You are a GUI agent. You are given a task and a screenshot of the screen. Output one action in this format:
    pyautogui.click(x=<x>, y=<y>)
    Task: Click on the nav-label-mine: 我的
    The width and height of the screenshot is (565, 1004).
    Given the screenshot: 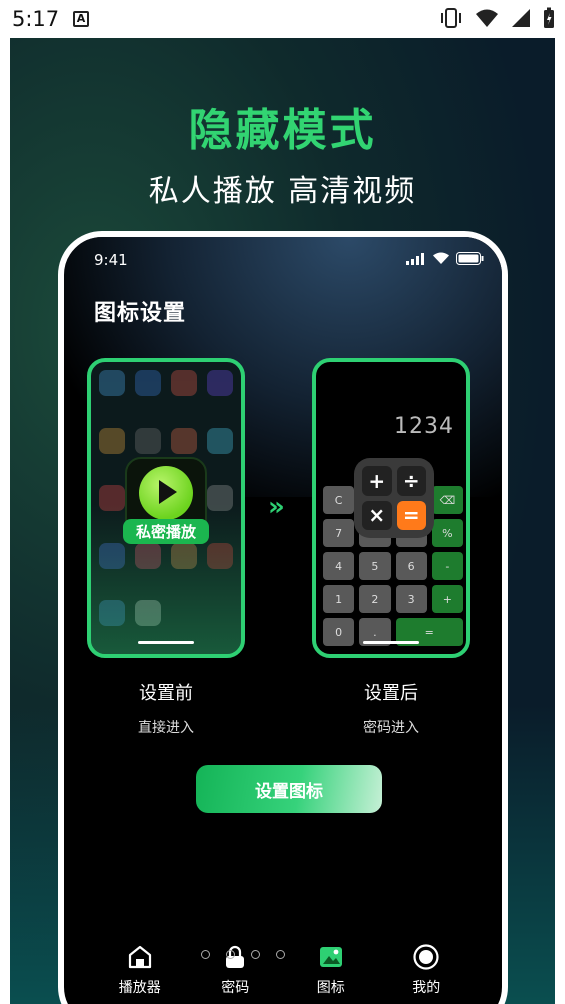 What is the action you would take?
    pyautogui.click(x=426, y=988)
    